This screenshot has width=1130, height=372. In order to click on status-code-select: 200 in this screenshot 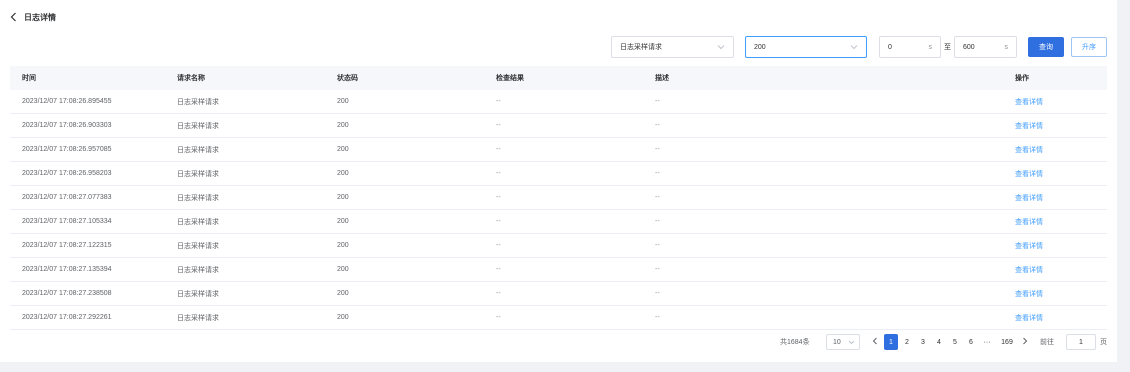, I will do `click(806, 47)`.